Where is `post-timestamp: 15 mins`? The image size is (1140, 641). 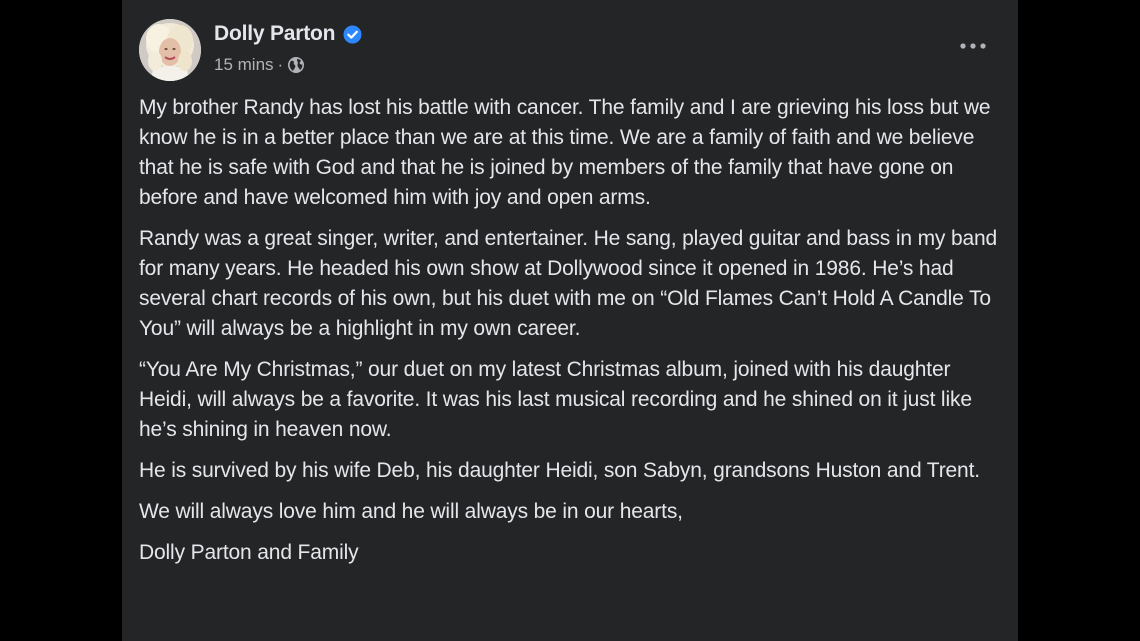
post-timestamp: 15 mins is located at coordinates (244, 65).